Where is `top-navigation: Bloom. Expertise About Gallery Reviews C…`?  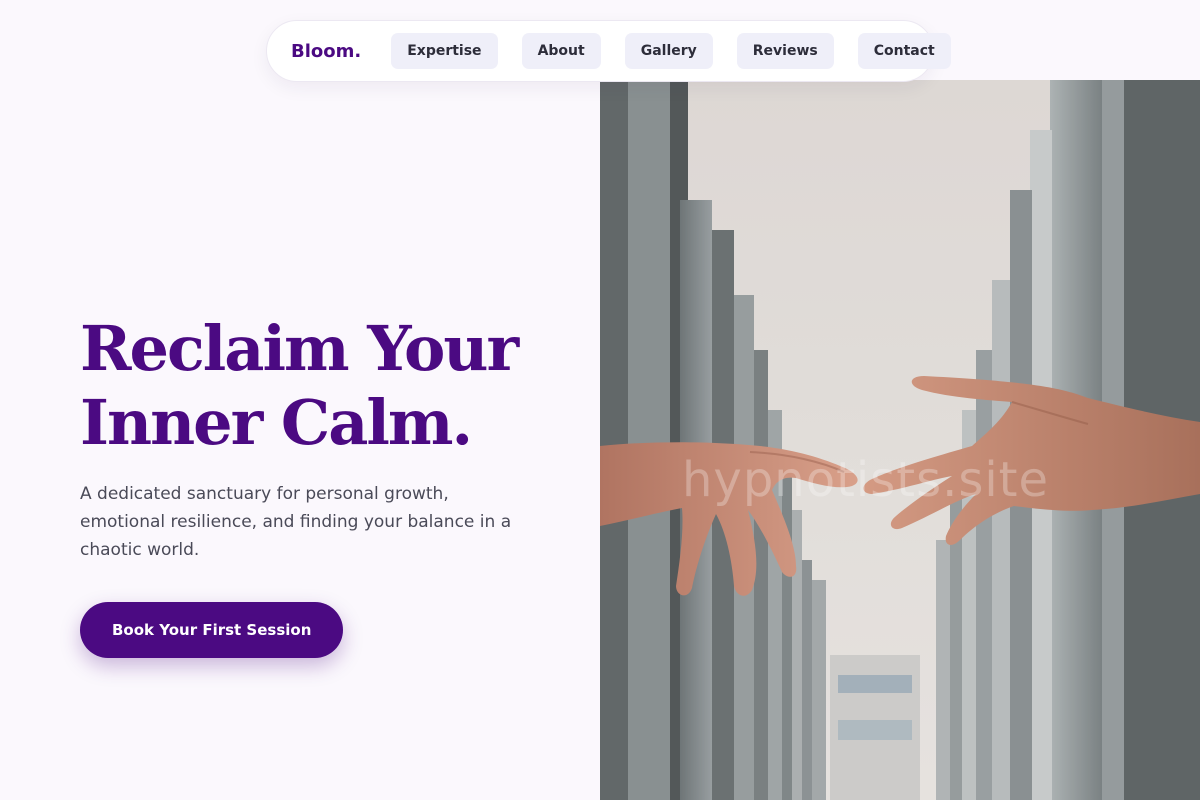
top-navigation: Bloom. Expertise About Gallery Reviews C… is located at coordinates (608, 51).